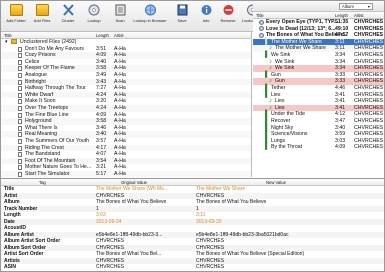 The image size is (385, 272). What do you see at coordinates (318, 42) in the screenshot?
I see `track-row: ▐ The Mother We Share 3:11 CHVRCHES` at bounding box center [318, 42].